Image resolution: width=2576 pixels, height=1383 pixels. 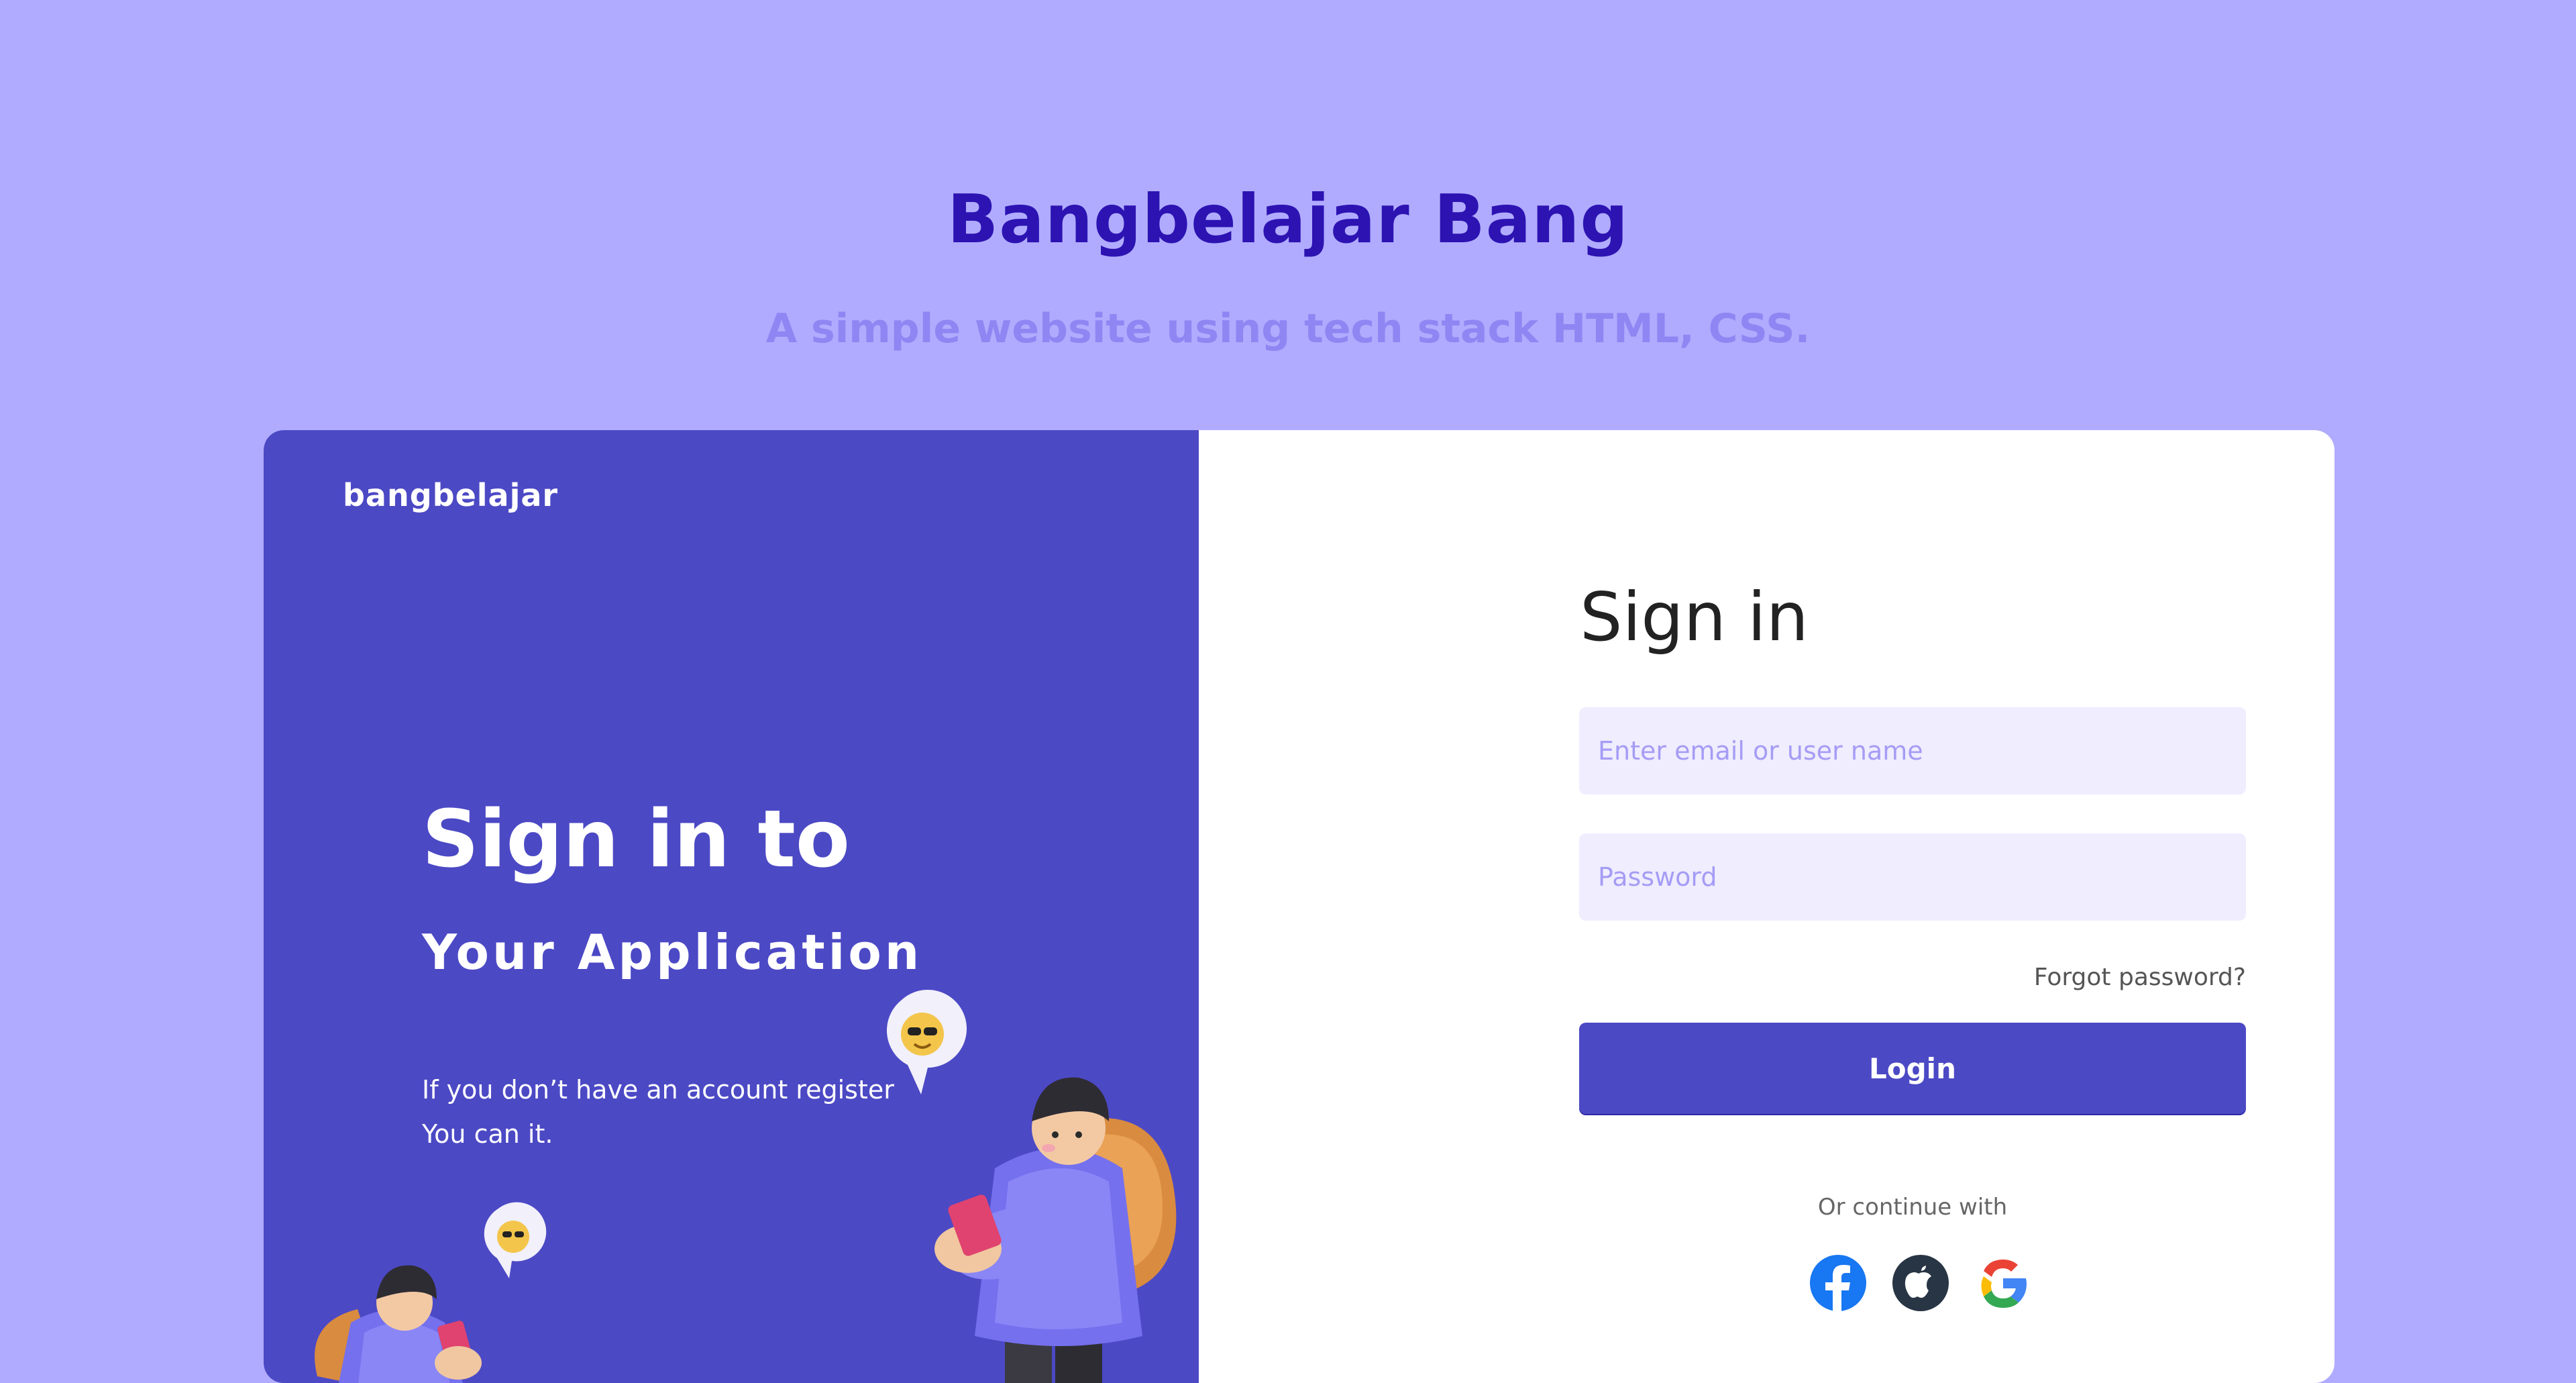 I want to click on password-field, so click(x=1912, y=877).